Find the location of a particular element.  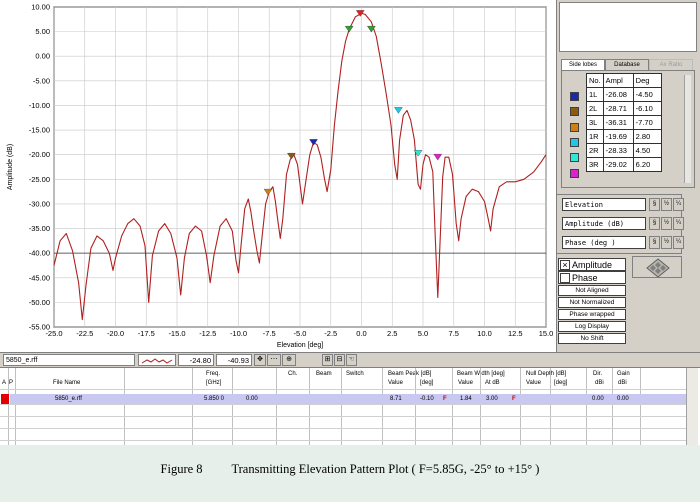

col-switch: Switch is located at coordinates (355, 374).